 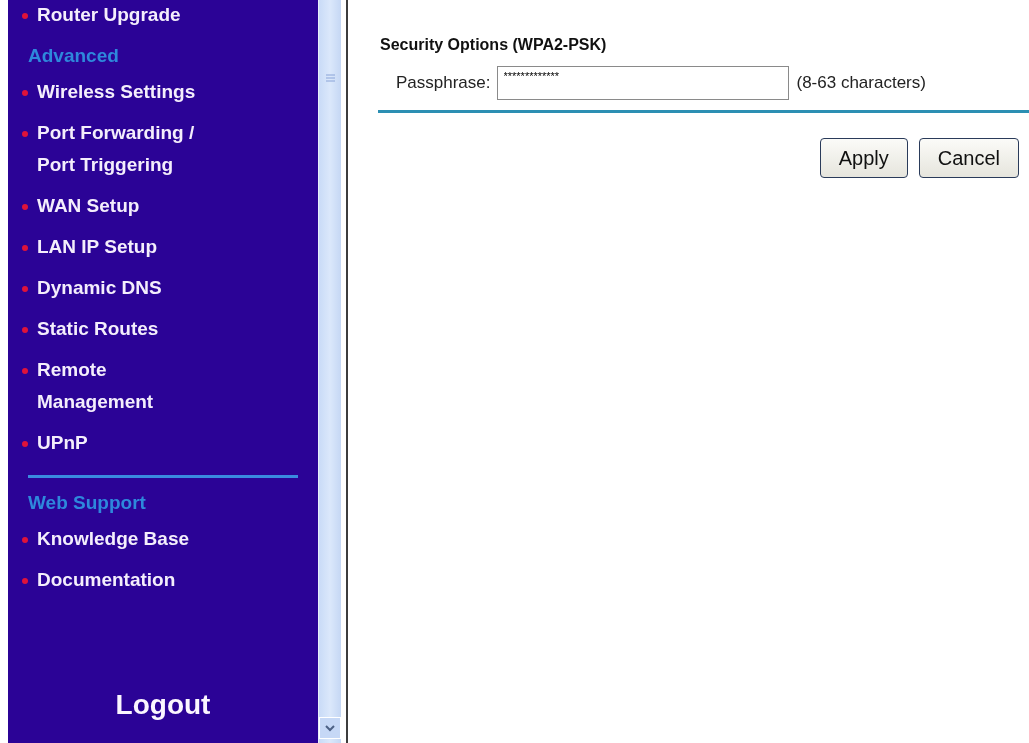 I want to click on chevron-down-icon, so click(x=330, y=728).